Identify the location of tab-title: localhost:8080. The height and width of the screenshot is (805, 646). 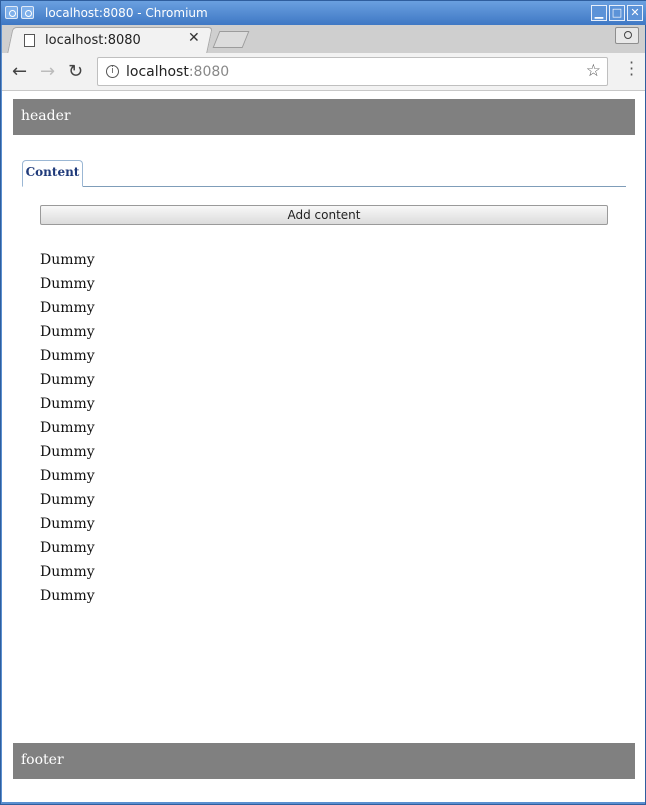
(93, 40).